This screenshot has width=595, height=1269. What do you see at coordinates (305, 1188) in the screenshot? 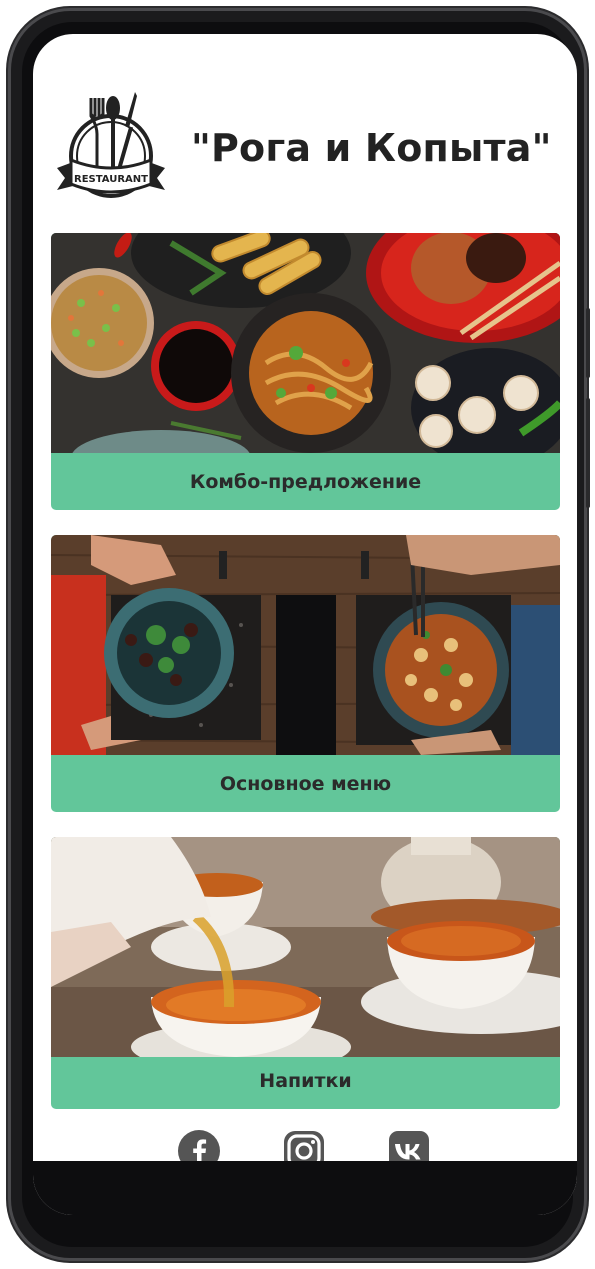
I see `phone-chin` at bounding box center [305, 1188].